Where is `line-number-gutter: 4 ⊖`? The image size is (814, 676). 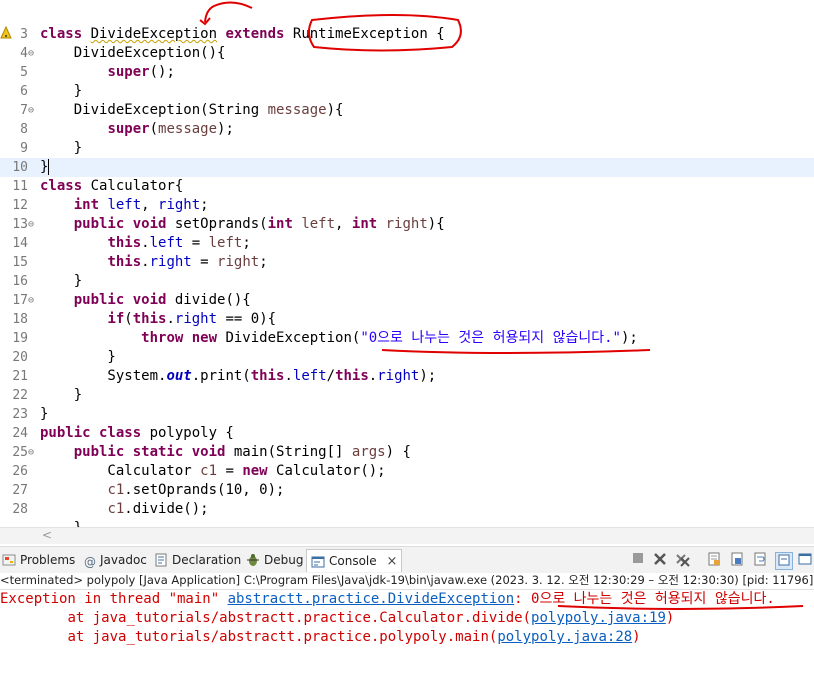
line-number-gutter: 4 ⊖ is located at coordinates (20, 53).